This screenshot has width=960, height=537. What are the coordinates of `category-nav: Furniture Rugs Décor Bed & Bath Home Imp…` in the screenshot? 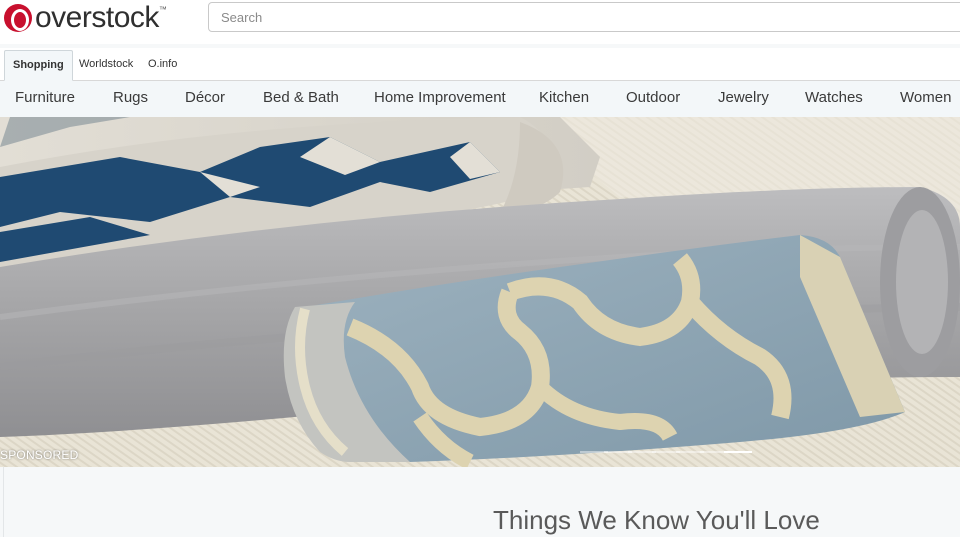 It's located at (480, 99).